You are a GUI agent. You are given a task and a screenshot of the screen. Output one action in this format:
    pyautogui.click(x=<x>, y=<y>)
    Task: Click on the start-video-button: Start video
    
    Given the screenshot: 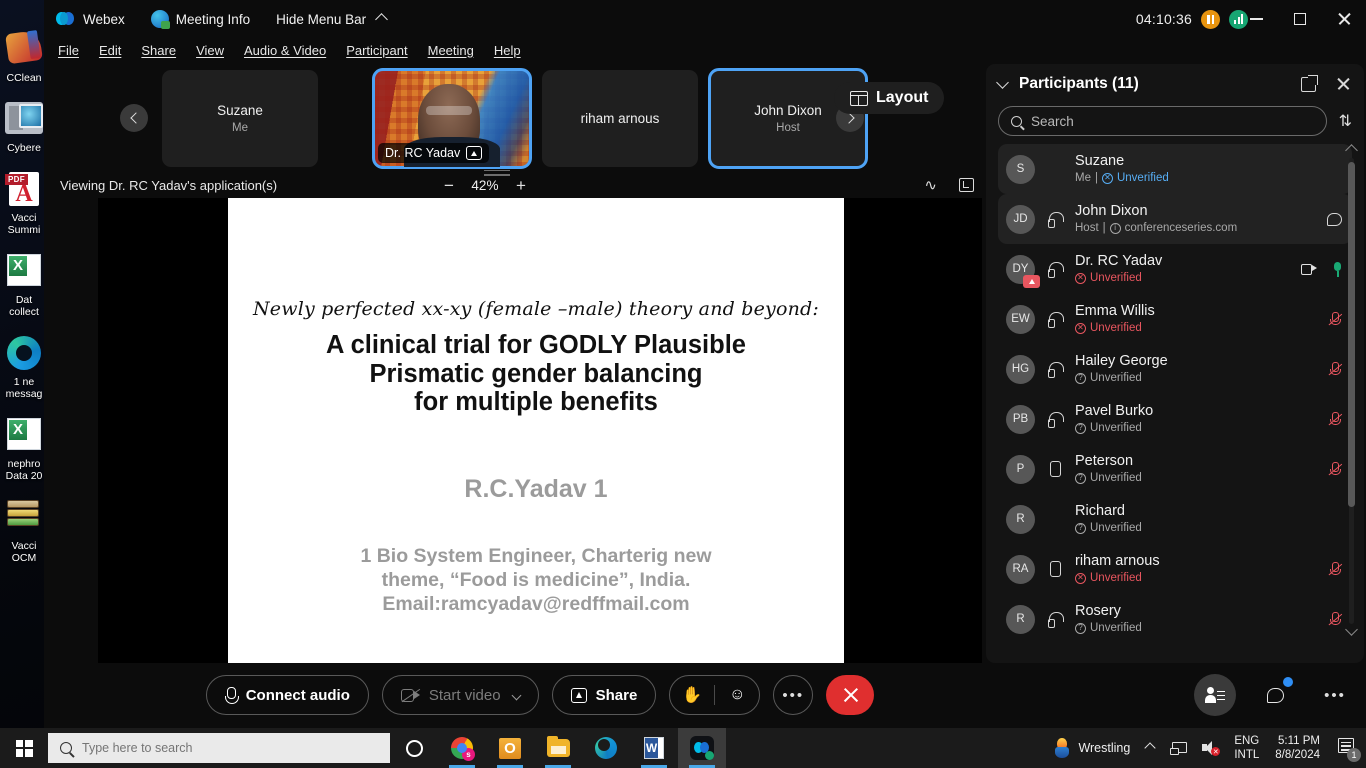 What is the action you would take?
    pyautogui.click(x=460, y=695)
    